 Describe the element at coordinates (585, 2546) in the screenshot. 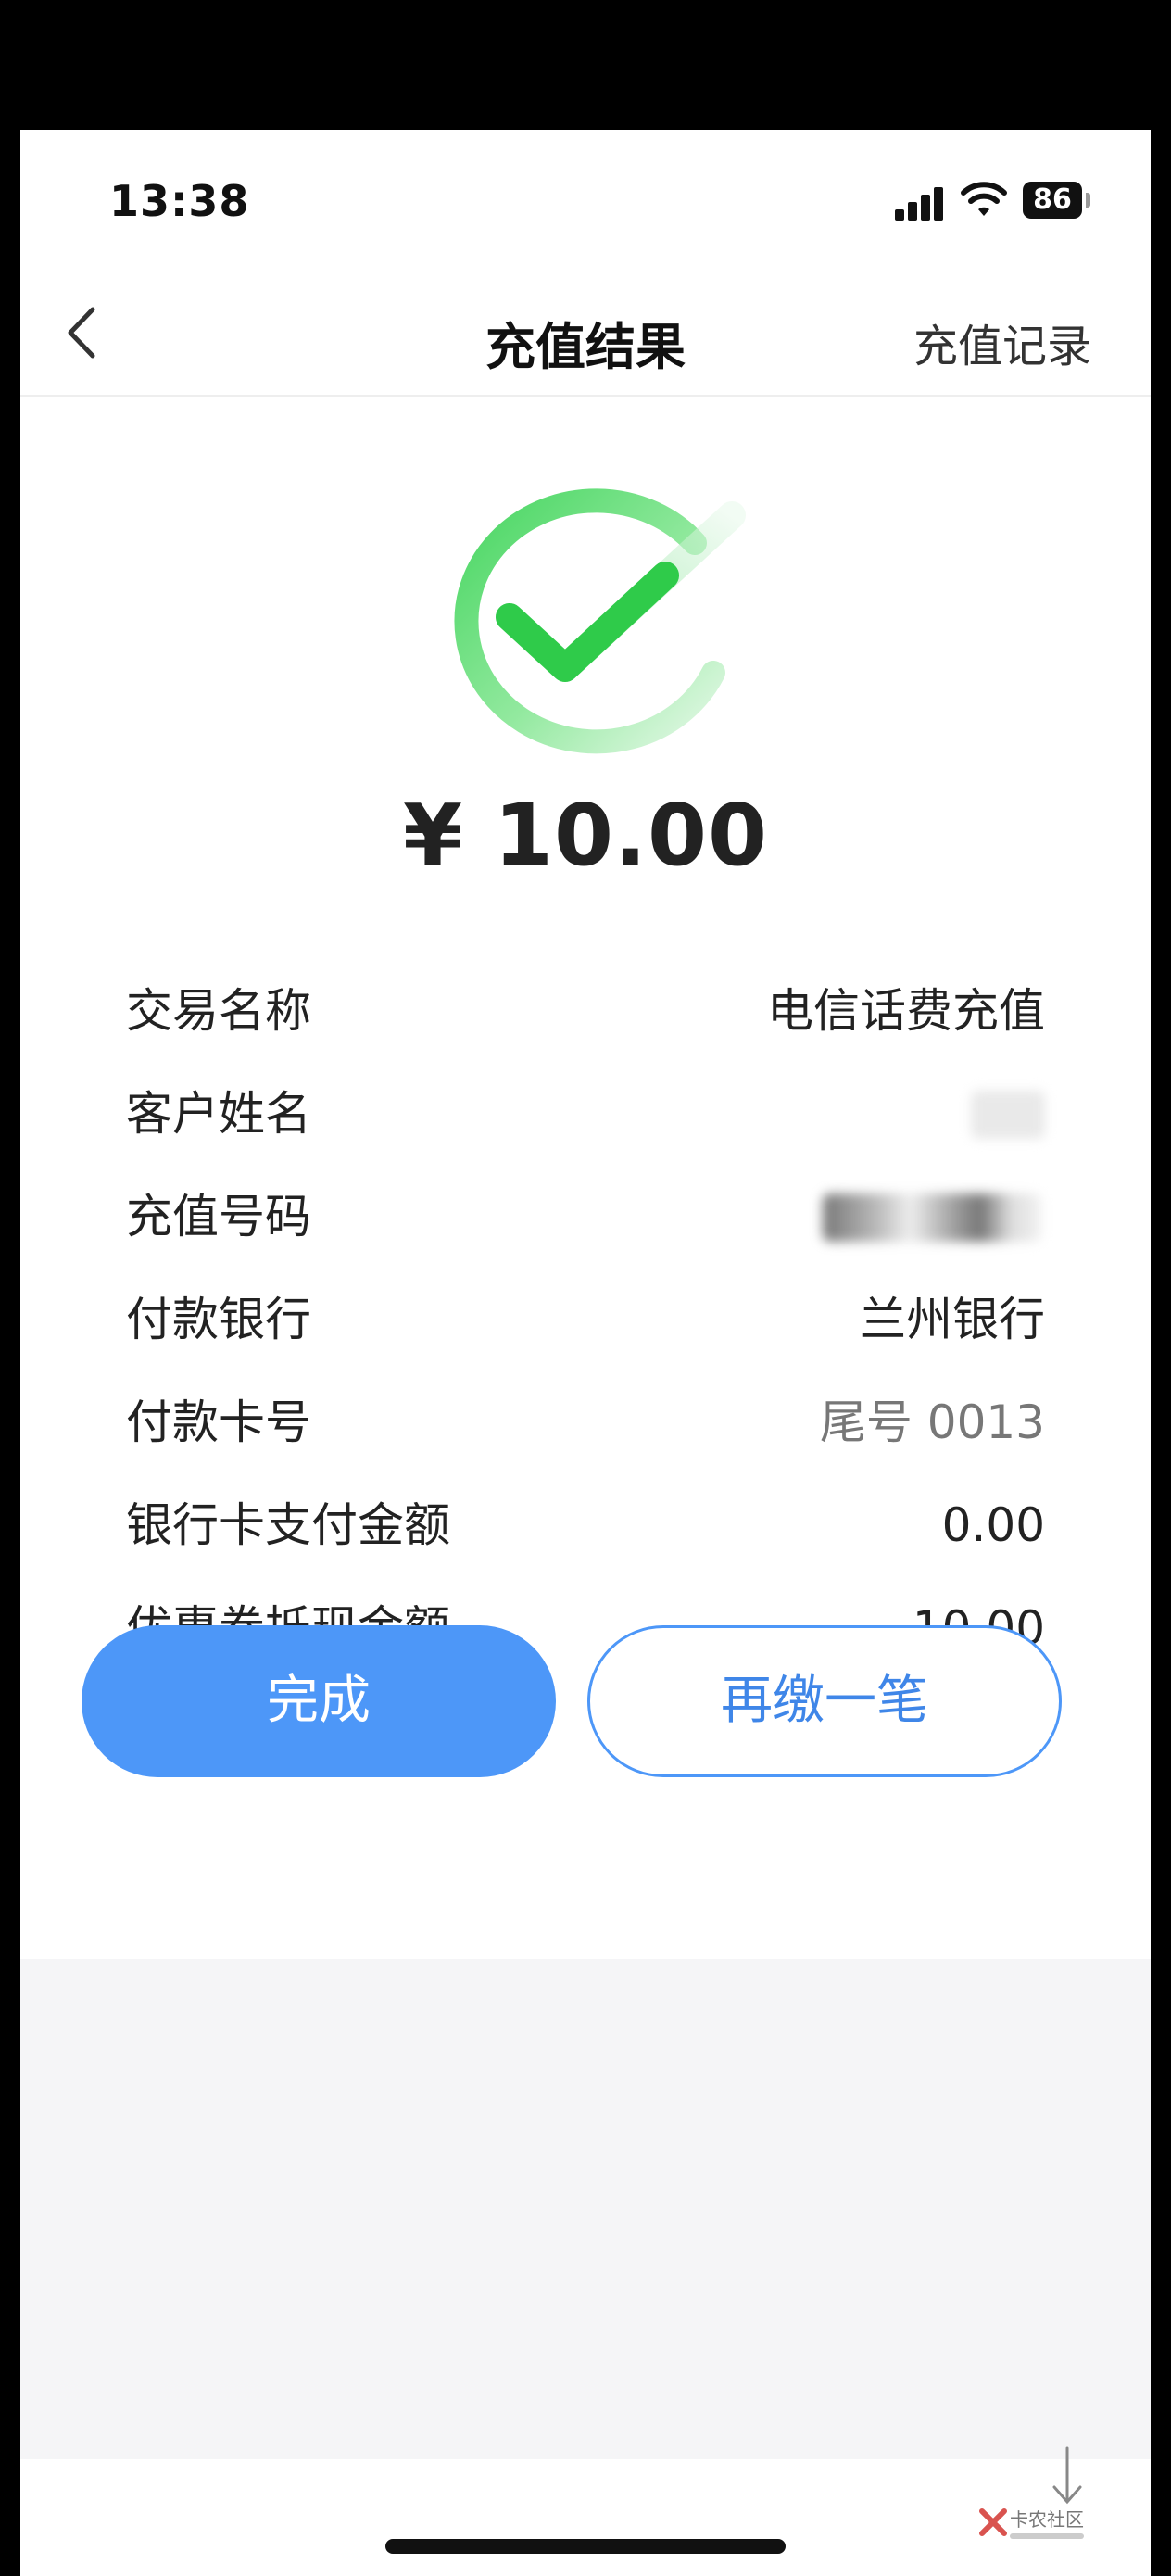

I see `home-indicator` at that location.